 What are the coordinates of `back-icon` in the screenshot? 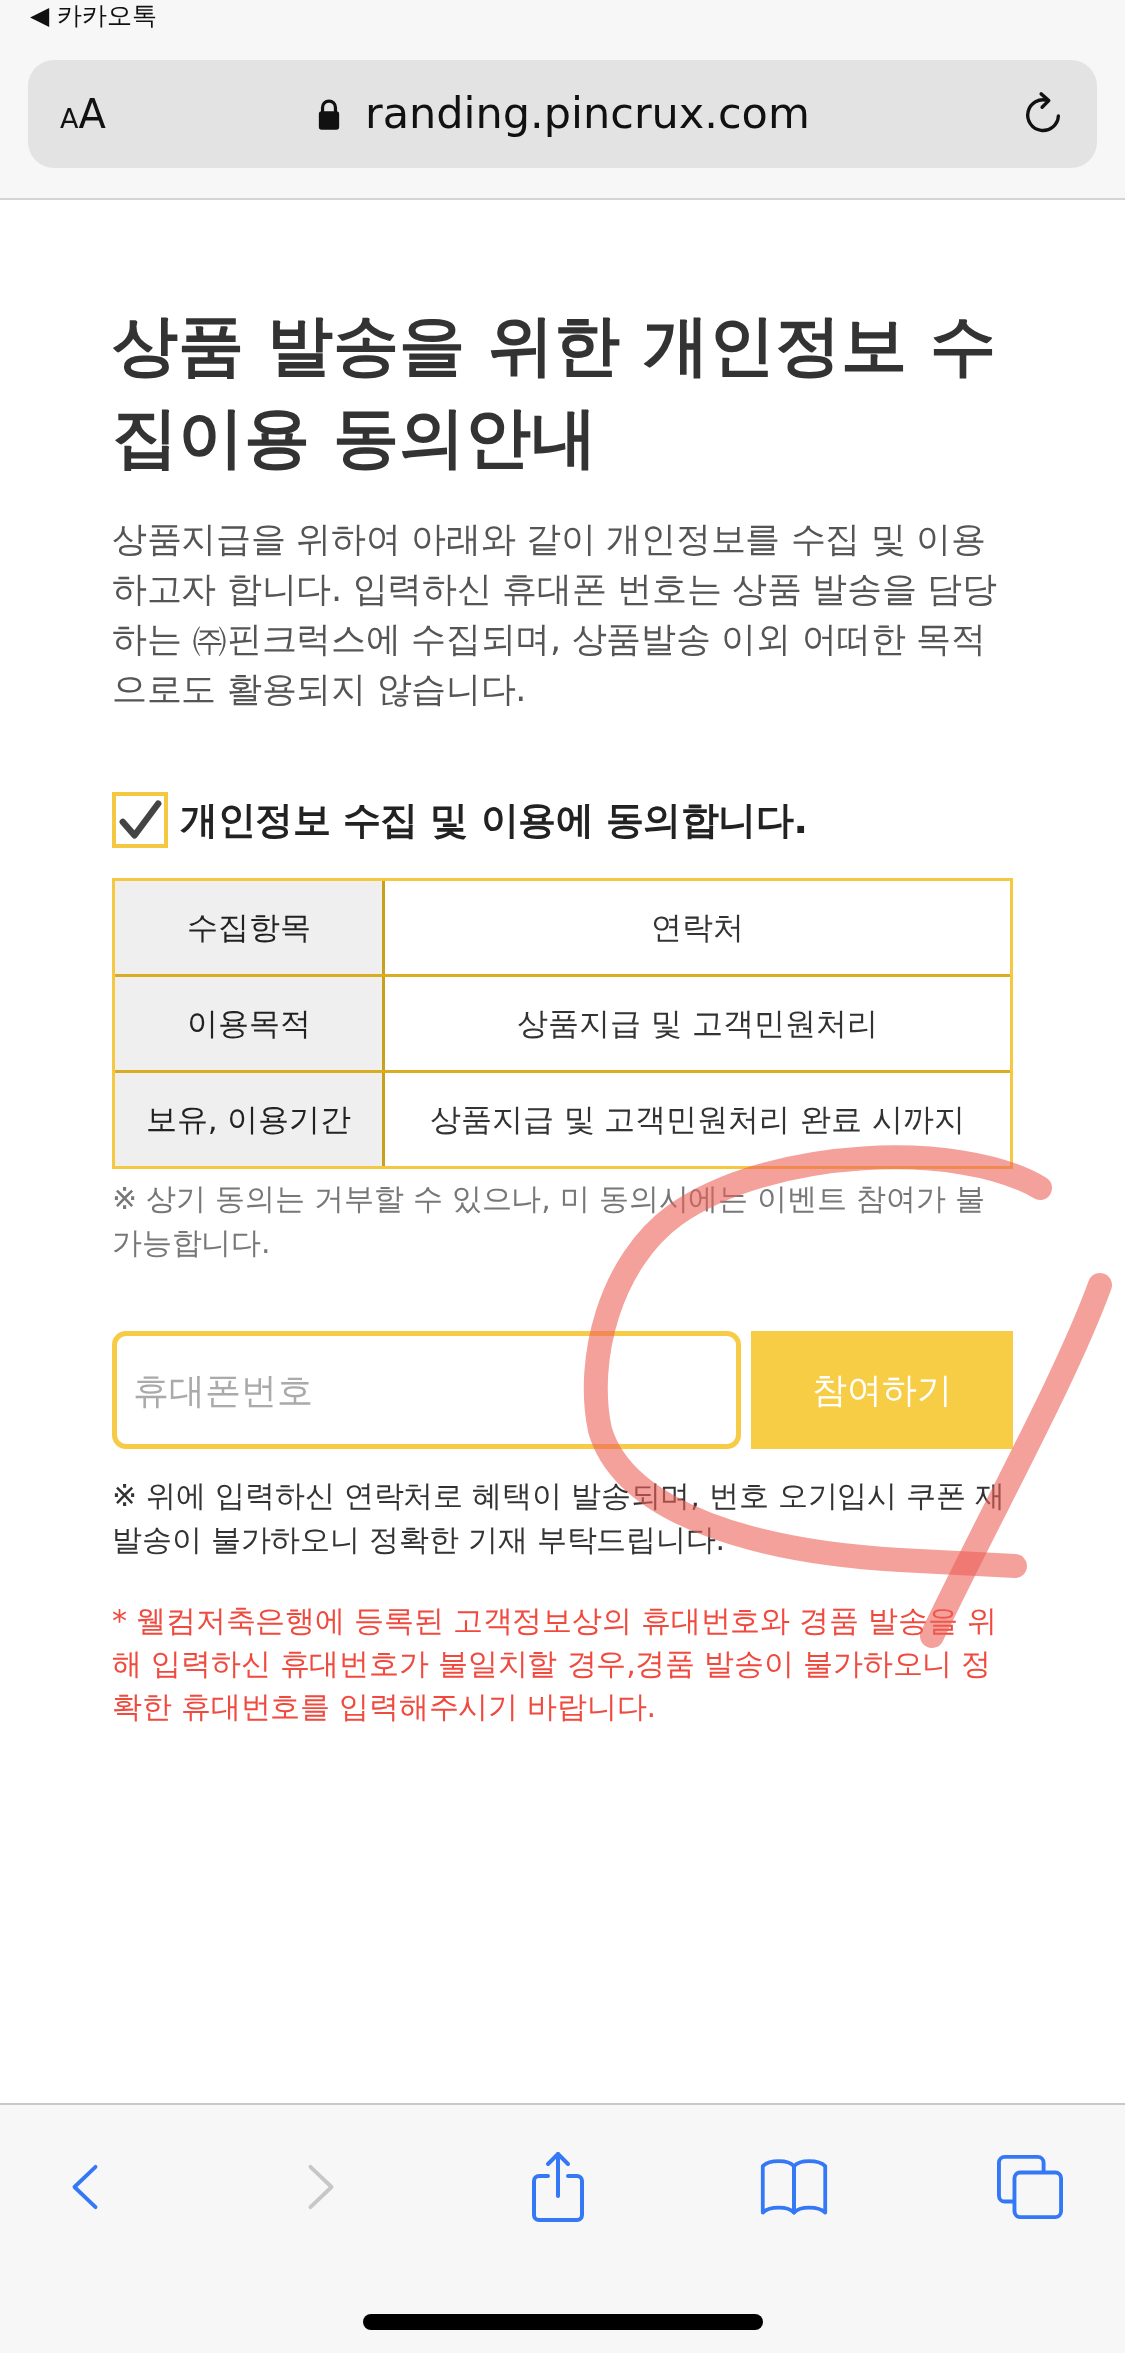 It's located at (85, 2187).